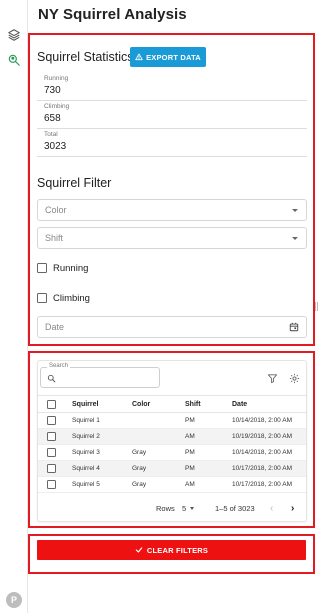 The image size is (320, 613). I want to click on stat-value: 658, so click(52, 118).